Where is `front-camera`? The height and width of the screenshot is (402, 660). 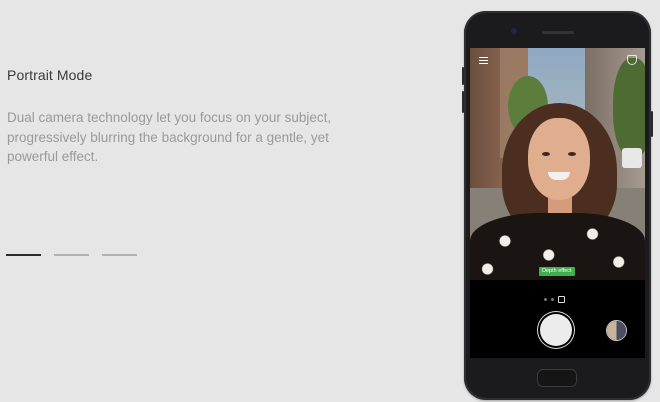
front-camera is located at coordinates (514, 31).